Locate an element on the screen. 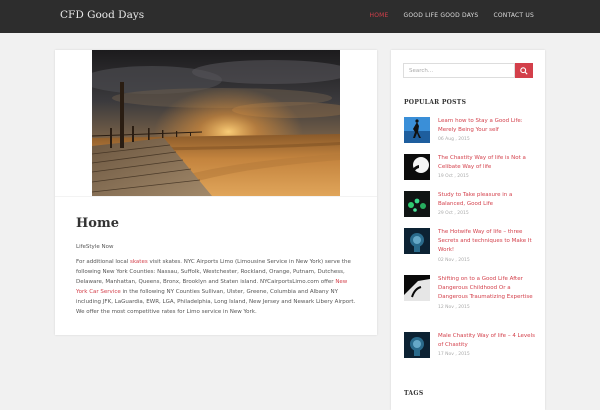 The width and height of the screenshot is (600, 410). site-title: CFD Good Days is located at coordinates (102, 15).